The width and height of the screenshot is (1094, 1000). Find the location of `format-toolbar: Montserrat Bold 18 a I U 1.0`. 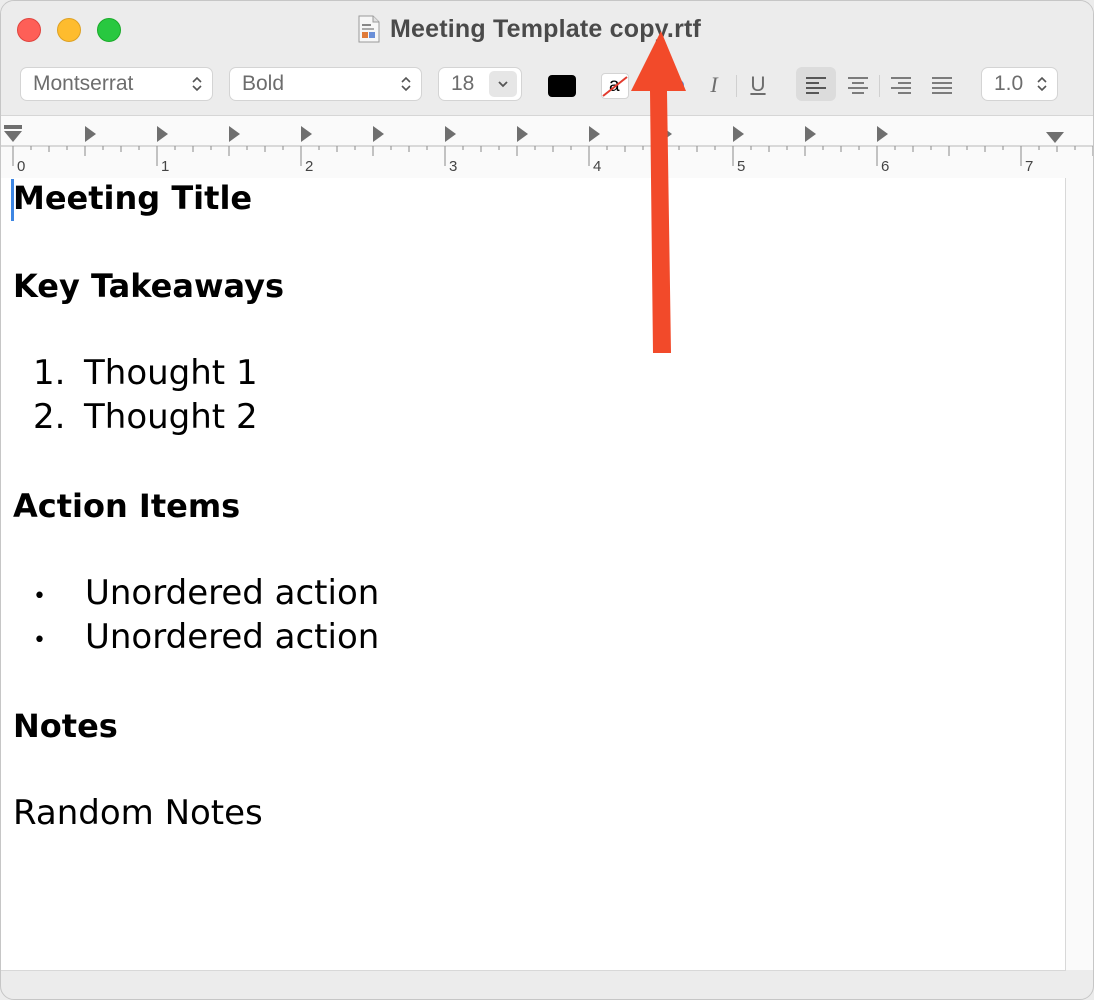

format-toolbar: Montserrat Bold 18 a I U 1.0 is located at coordinates (547, 86).